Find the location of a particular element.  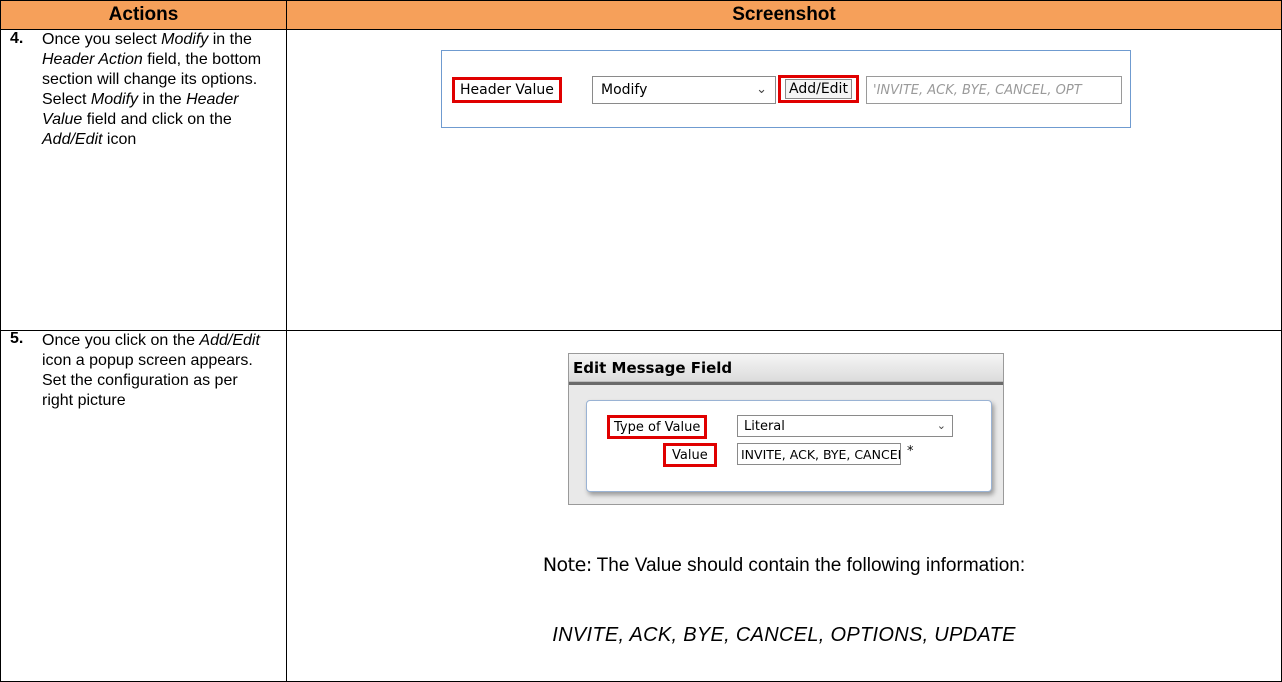

header-value-select: Modify ⌄ is located at coordinates (684, 90).